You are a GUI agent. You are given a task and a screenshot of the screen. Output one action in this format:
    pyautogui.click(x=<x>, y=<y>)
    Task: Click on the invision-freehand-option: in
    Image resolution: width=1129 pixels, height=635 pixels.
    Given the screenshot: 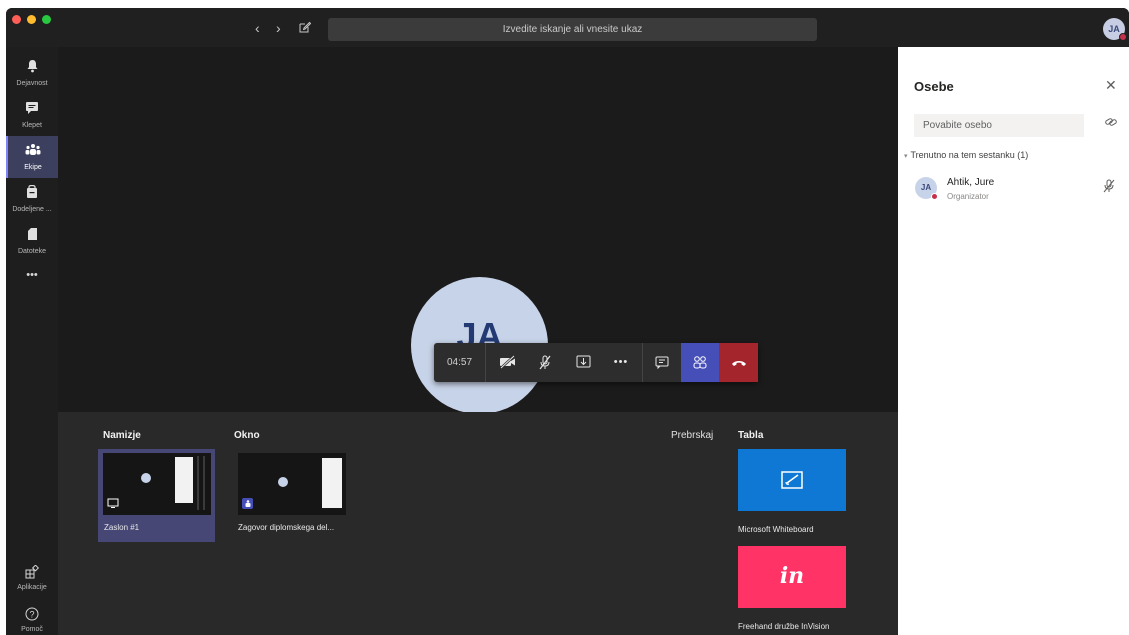 What is the action you would take?
    pyautogui.click(x=792, y=577)
    